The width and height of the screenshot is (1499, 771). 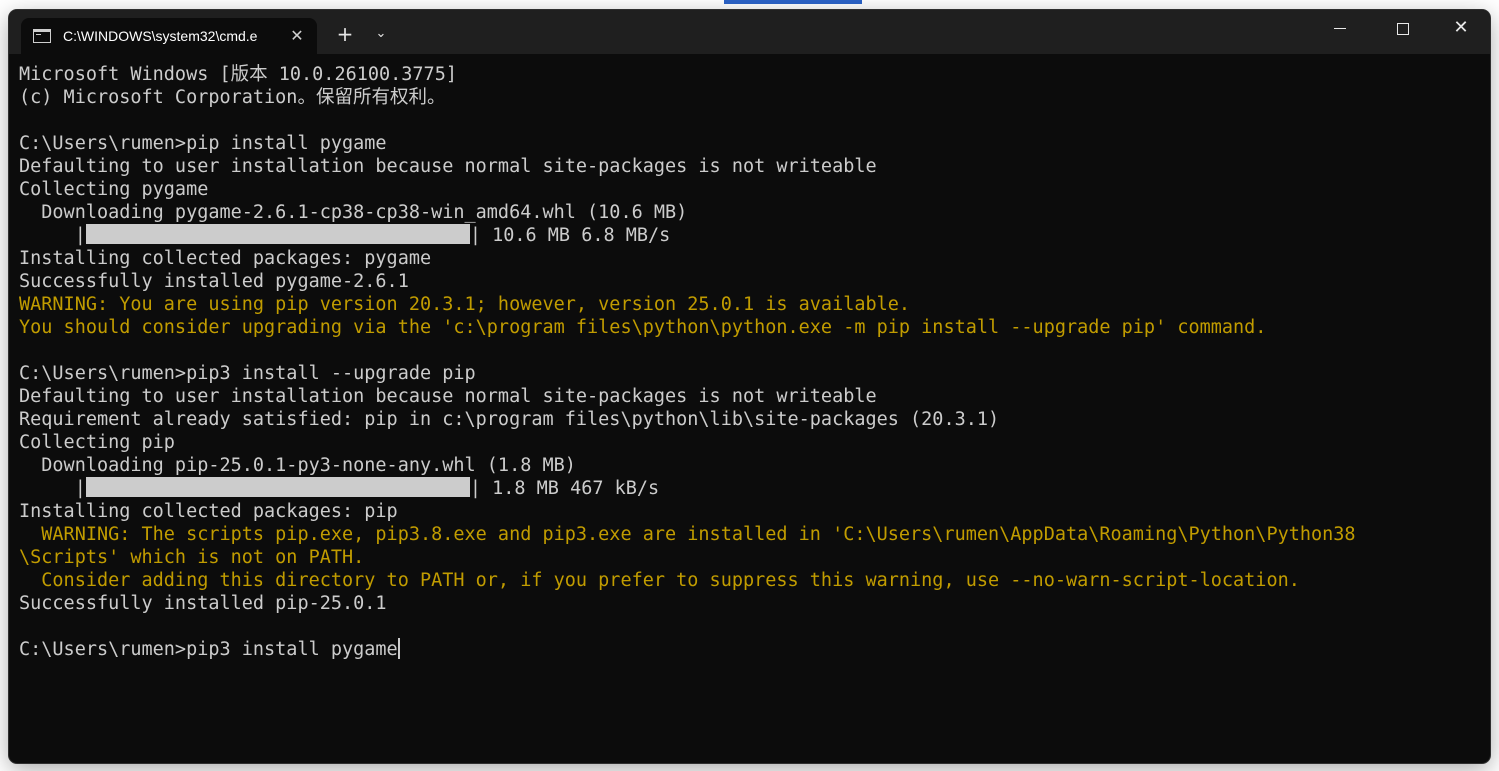 I want to click on terminal-line: Microsoft Windows [版本 10.0.26100.3775], so click(x=687, y=74).